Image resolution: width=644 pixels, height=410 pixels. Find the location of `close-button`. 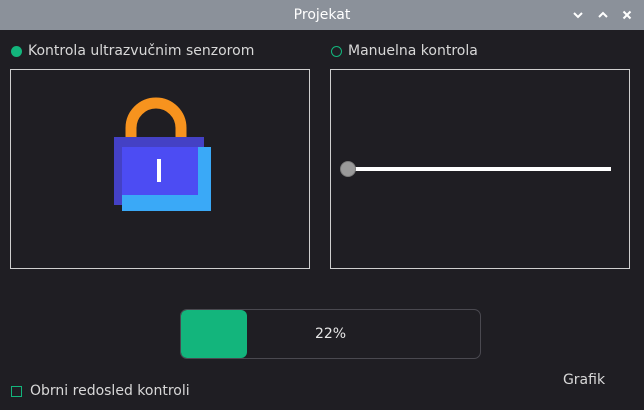

close-button is located at coordinates (627, 15).